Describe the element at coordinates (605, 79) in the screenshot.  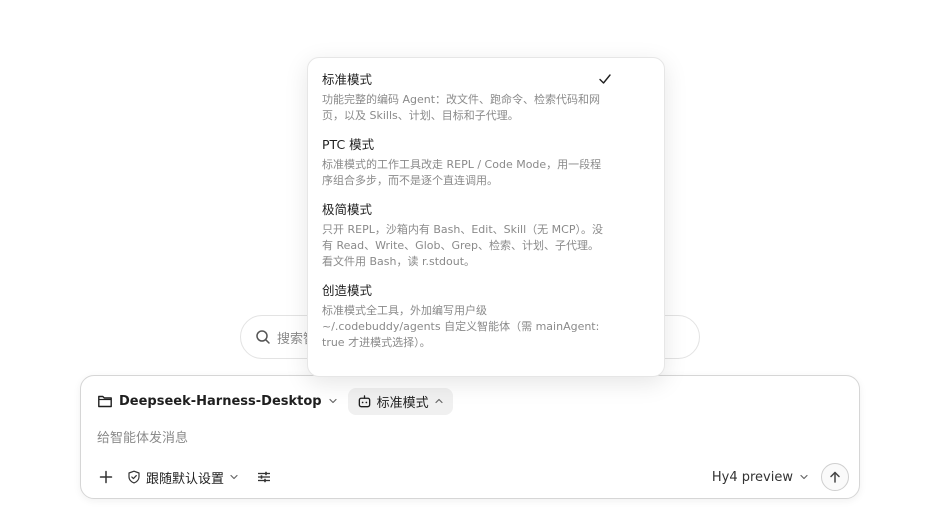
I see `check-icon` at that location.